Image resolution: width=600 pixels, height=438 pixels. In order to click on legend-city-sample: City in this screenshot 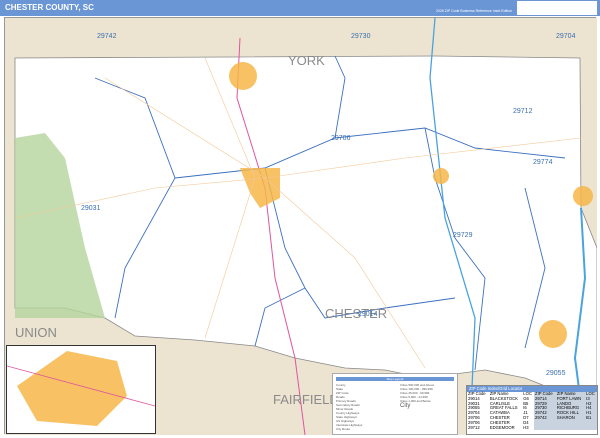, I will do `click(405, 406)`.